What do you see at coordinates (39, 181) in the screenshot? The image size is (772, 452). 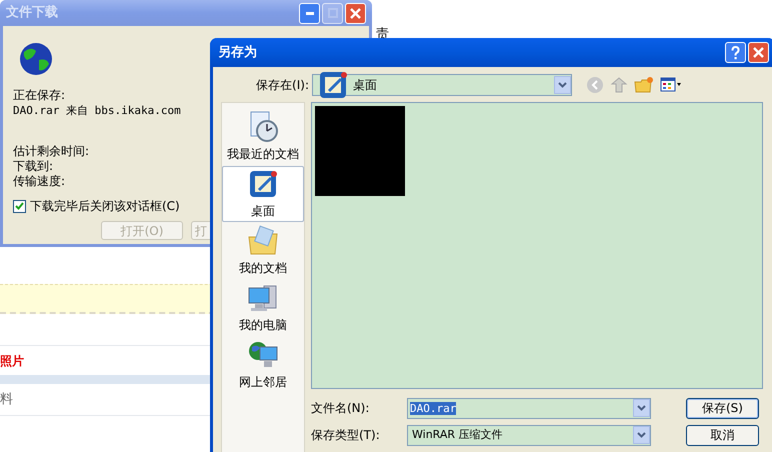 I see `field-label: 传输速度:` at bounding box center [39, 181].